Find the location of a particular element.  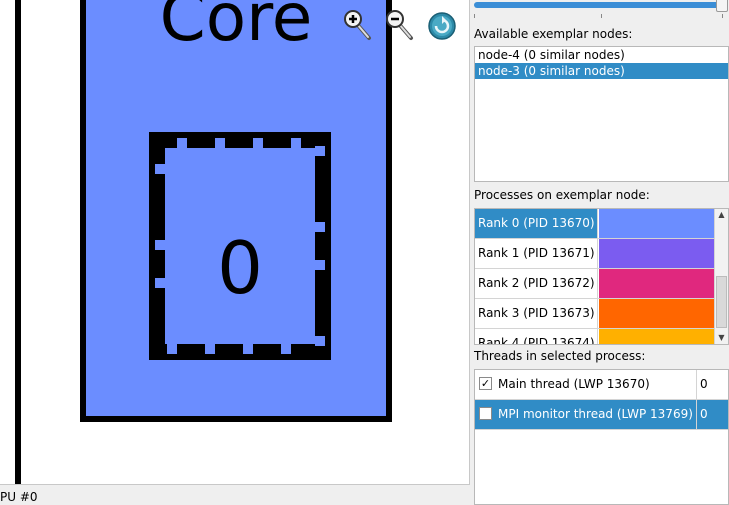

list-item: node-4 (0 similar nodes) is located at coordinates (601, 55).